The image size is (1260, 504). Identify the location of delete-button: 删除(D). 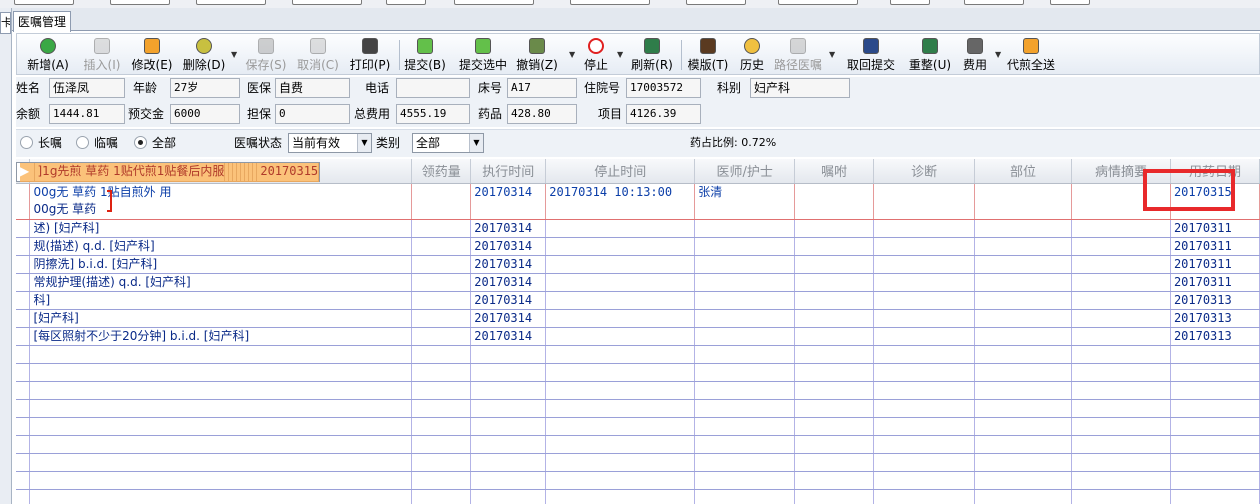
(204, 55).